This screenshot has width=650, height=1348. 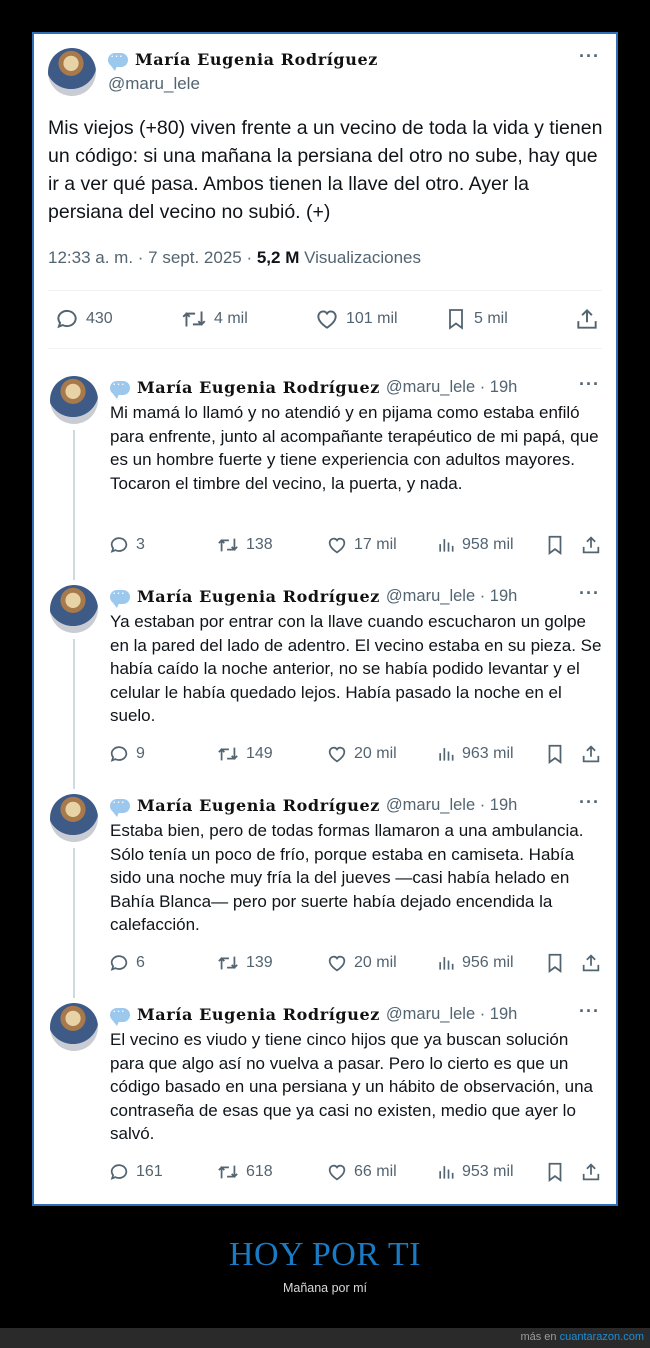 What do you see at coordinates (152, 257) in the screenshot?
I see `tweet-timestamp: 12:33 a. m. · 7 sept. 2025 ·` at bounding box center [152, 257].